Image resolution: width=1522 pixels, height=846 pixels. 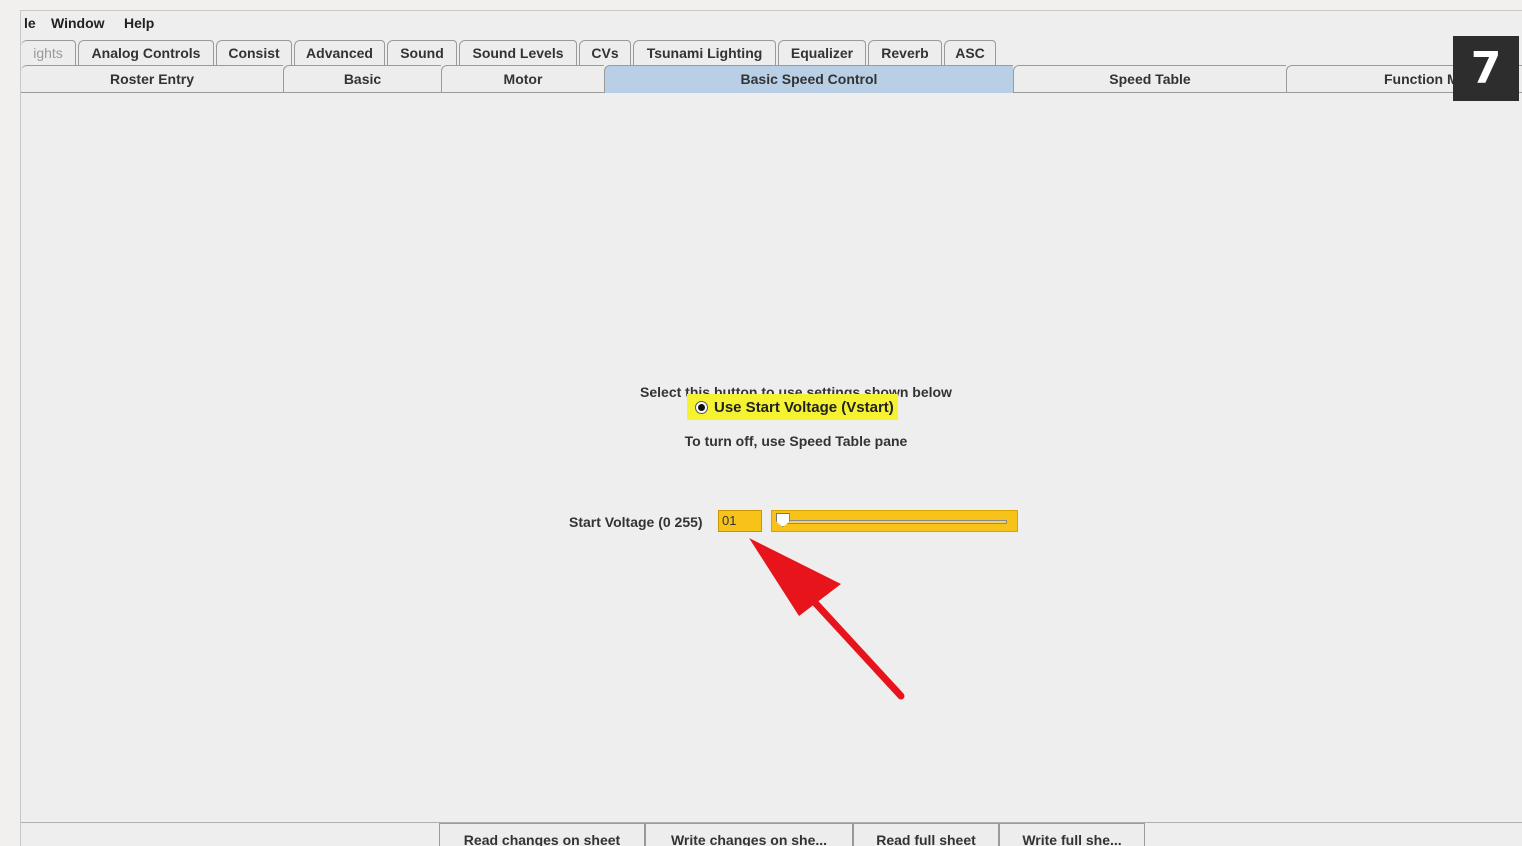 What do you see at coordinates (740, 521) in the screenshot?
I see `start-voltage-field: 01` at bounding box center [740, 521].